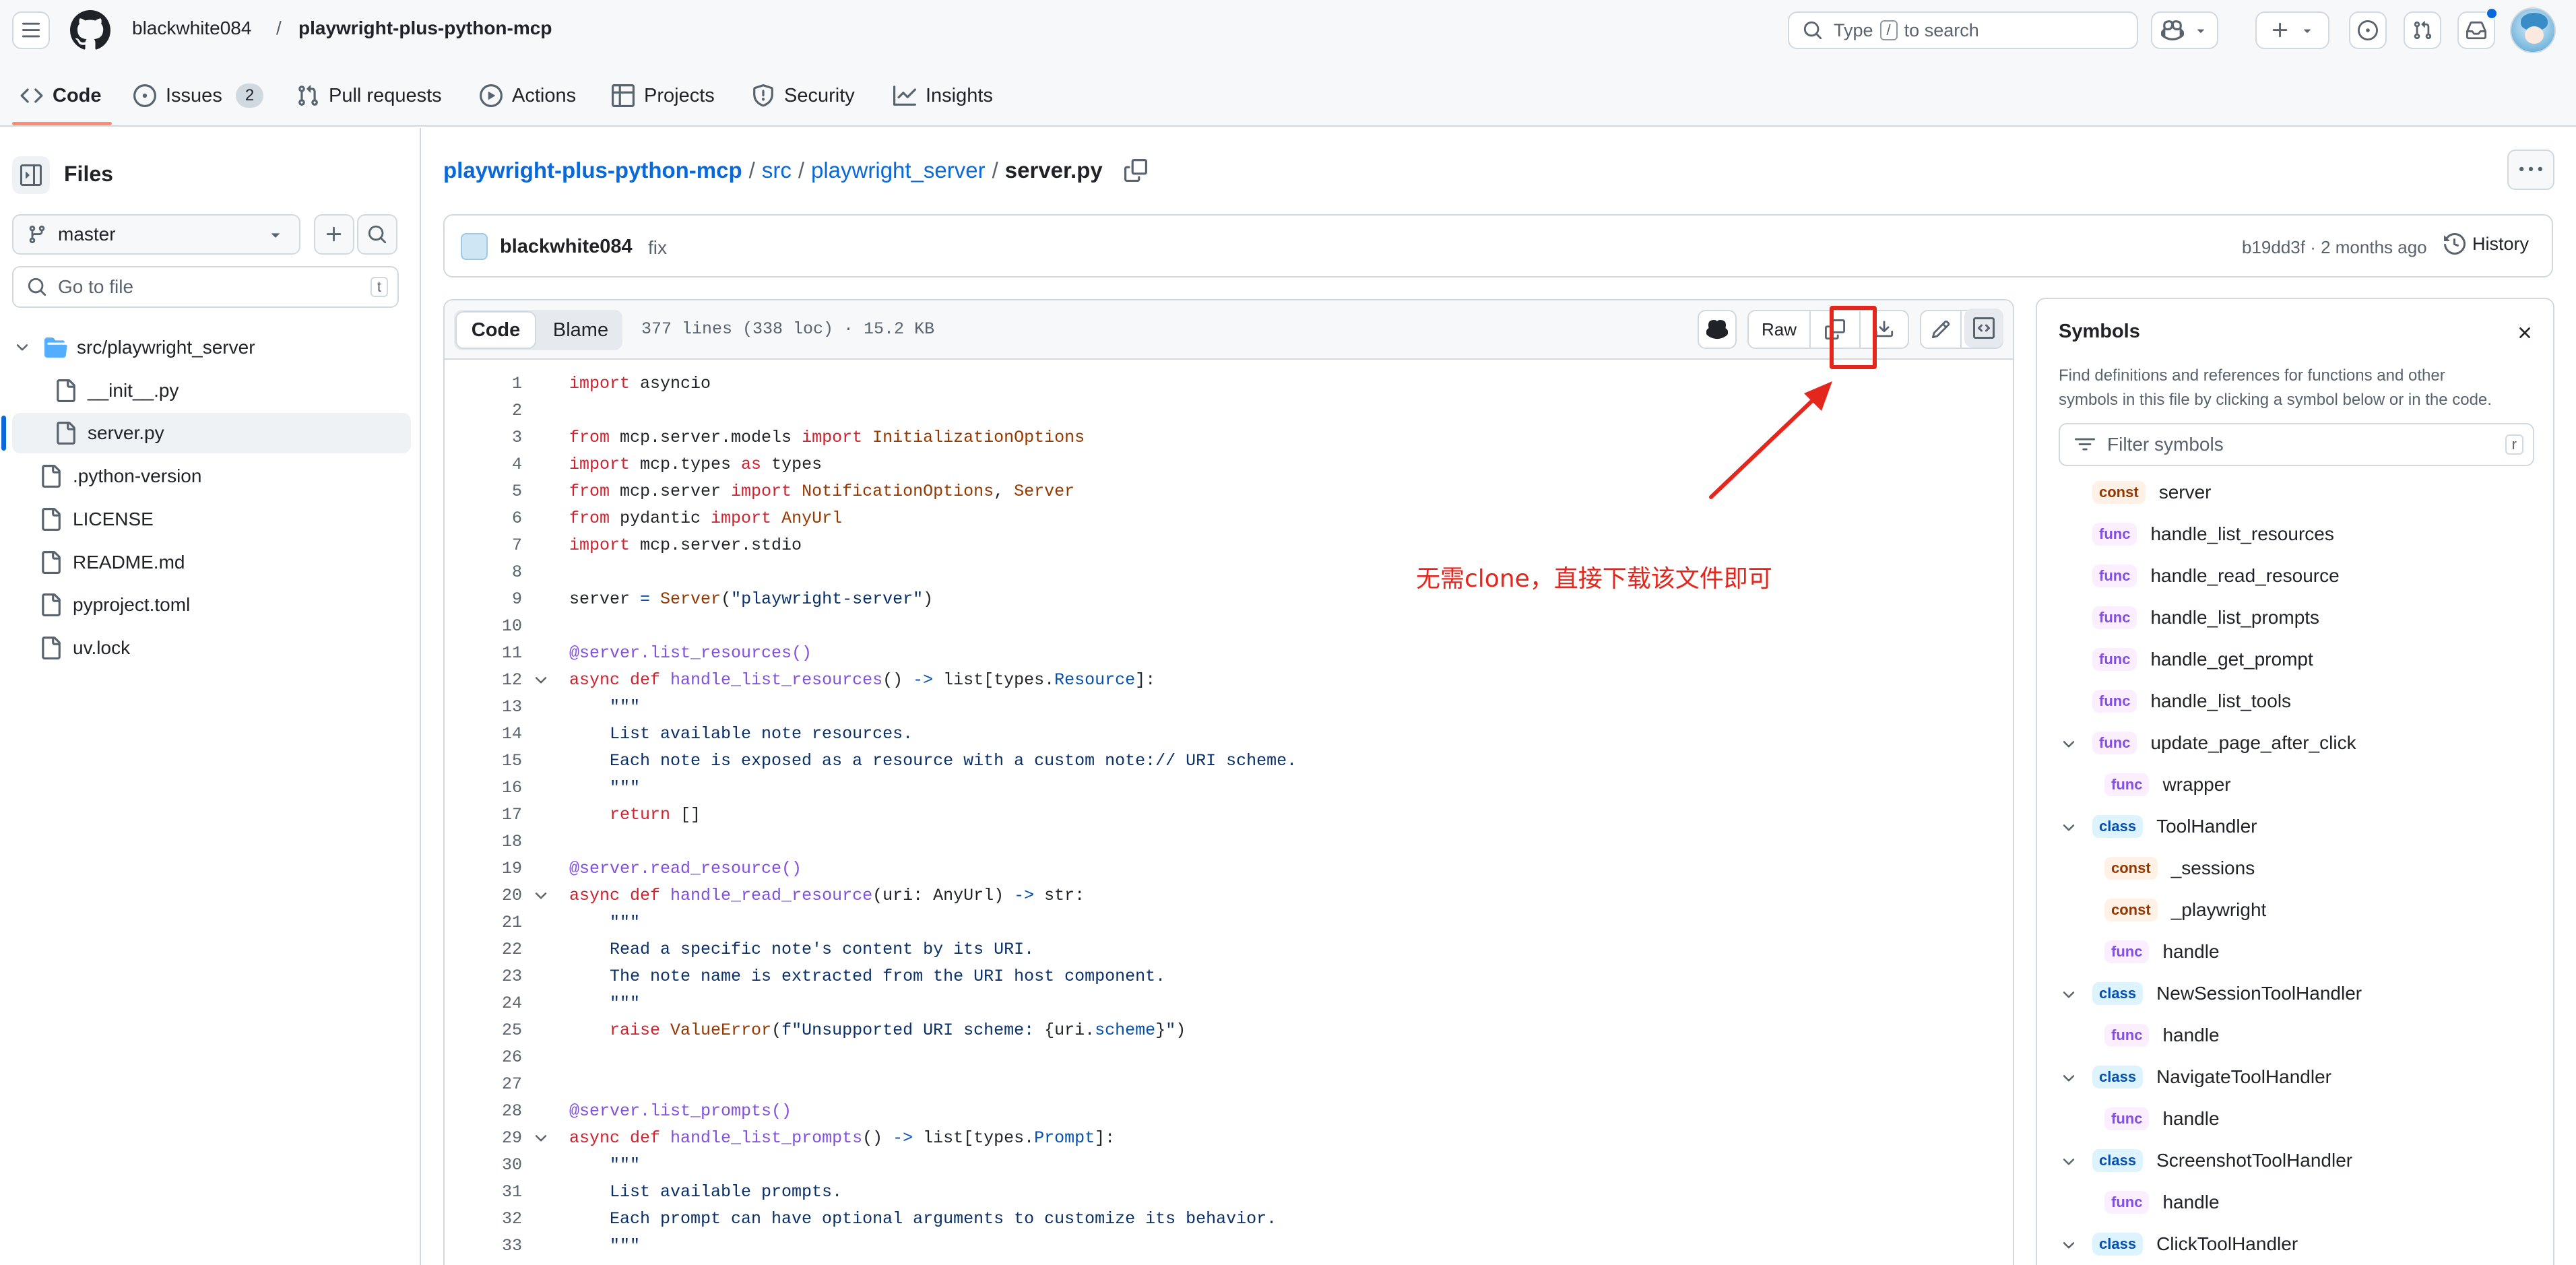 This screenshot has height=1265, width=2576. I want to click on issues-shortcut-button, so click(2368, 30).